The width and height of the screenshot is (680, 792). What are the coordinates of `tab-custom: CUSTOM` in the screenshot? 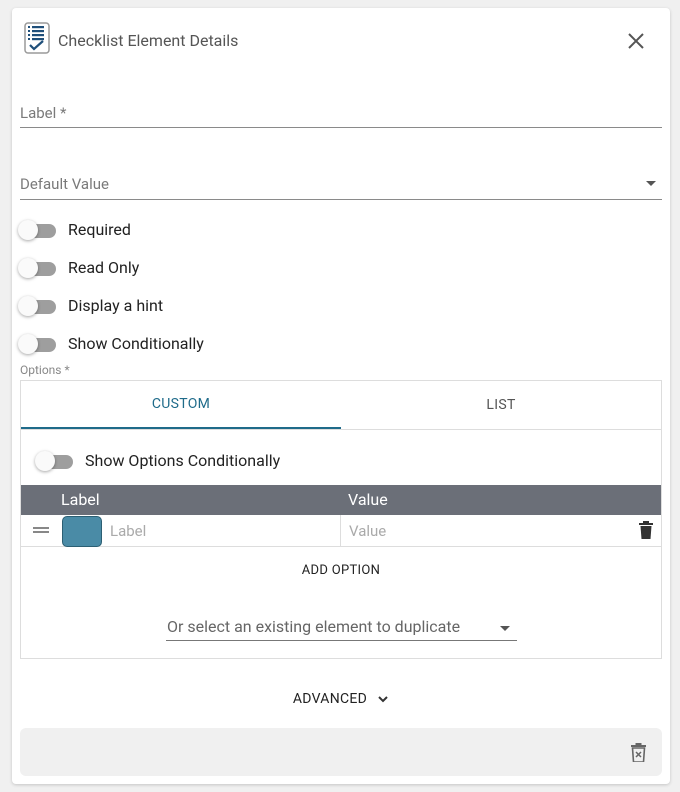 It's located at (181, 405).